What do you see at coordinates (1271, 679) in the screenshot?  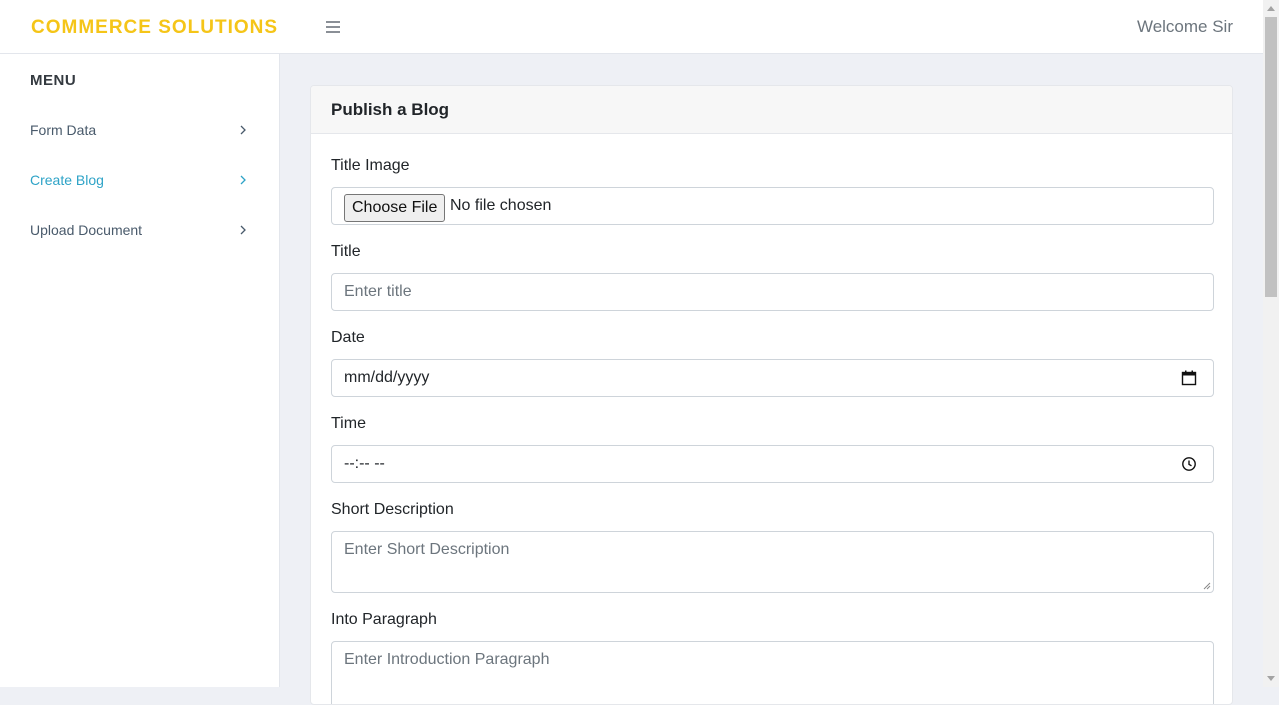 I see `scroll-down-arrow-icon` at bounding box center [1271, 679].